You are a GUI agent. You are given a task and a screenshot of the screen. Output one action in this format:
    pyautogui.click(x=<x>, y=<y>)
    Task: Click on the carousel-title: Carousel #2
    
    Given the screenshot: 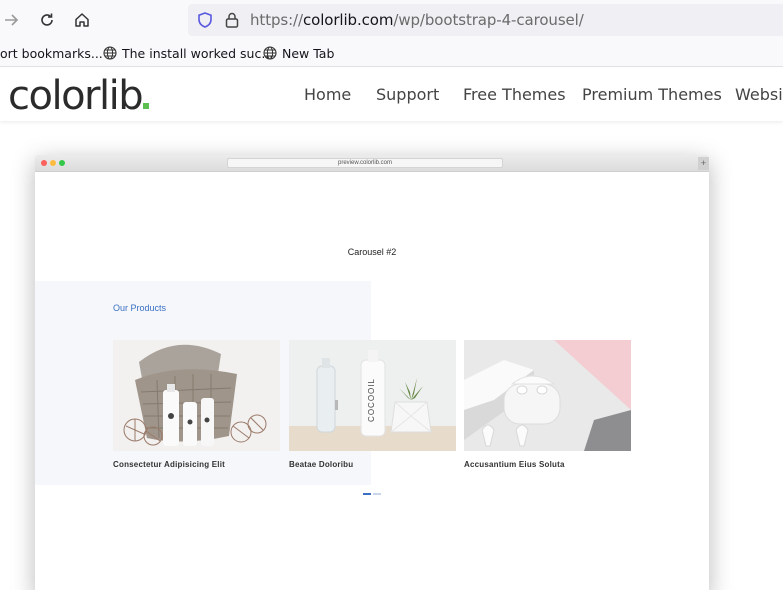 What is the action you would take?
    pyautogui.click(x=372, y=252)
    